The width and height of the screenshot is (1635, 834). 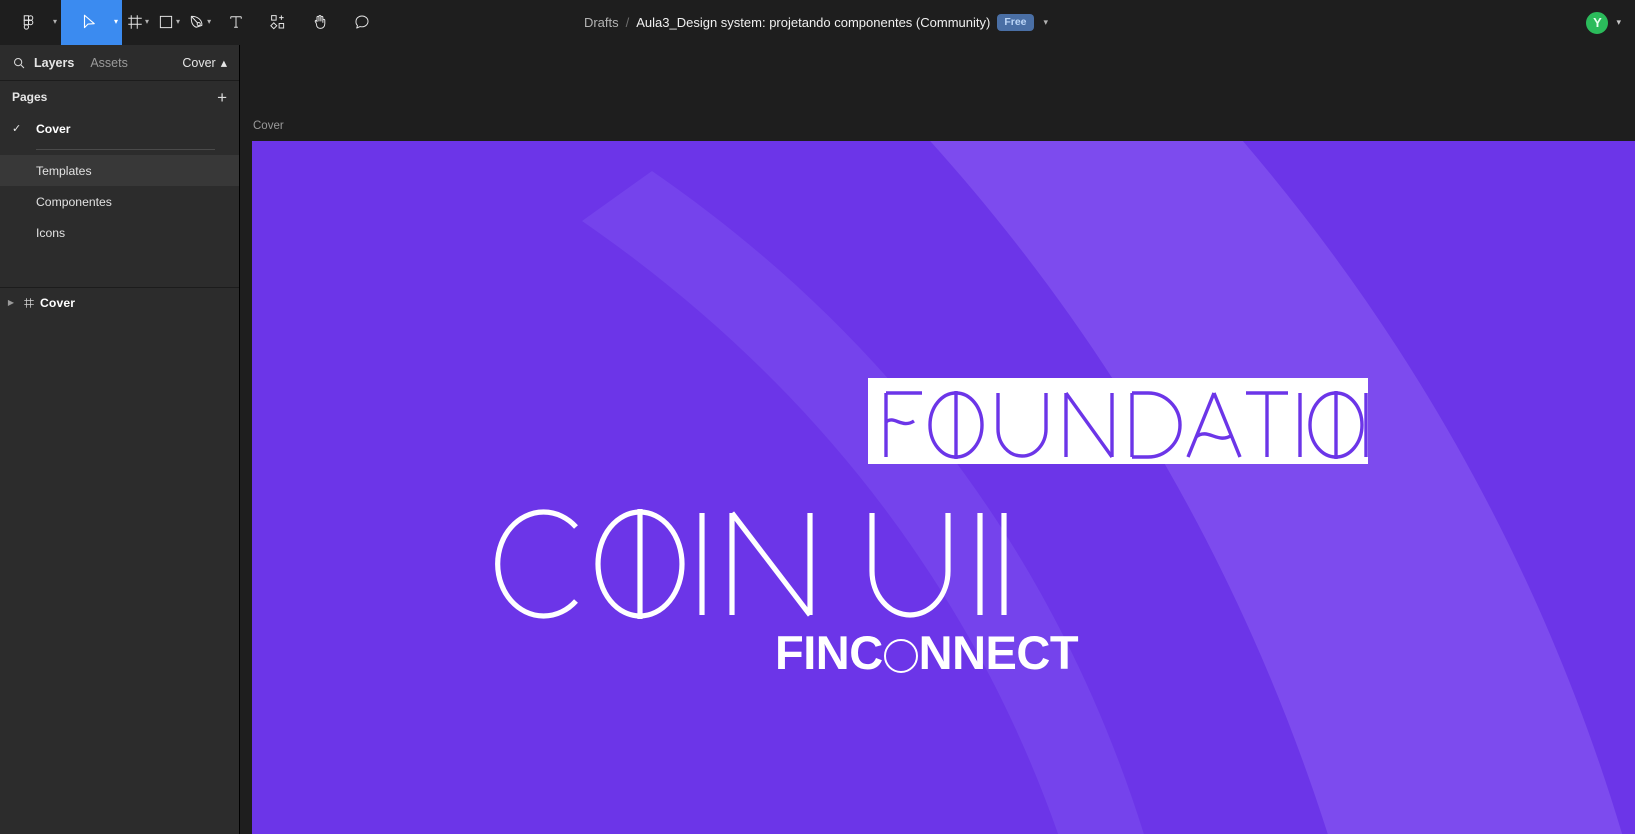 What do you see at coordinates (119, 97) in the screenshot?
I see `pages-section-header: Pages +` at bounding box center [119, 97].